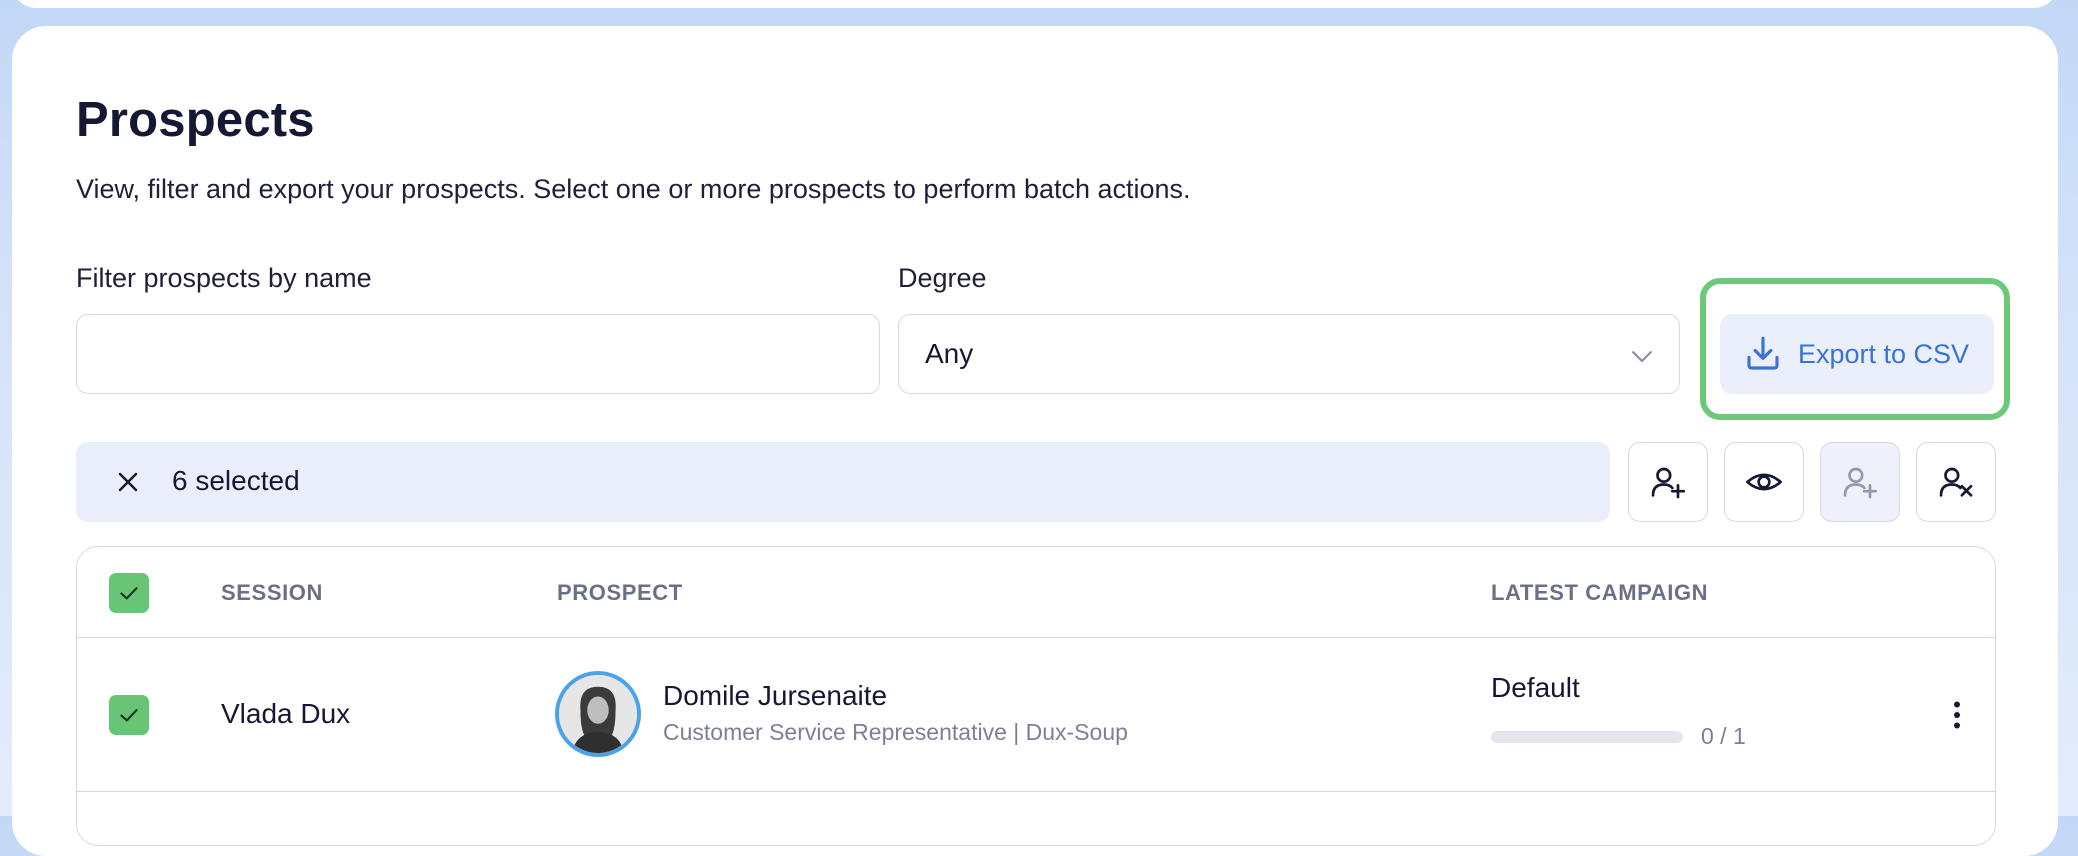 The image size is (2078, 856). I want to click on row-divider, so click(1036, 791).